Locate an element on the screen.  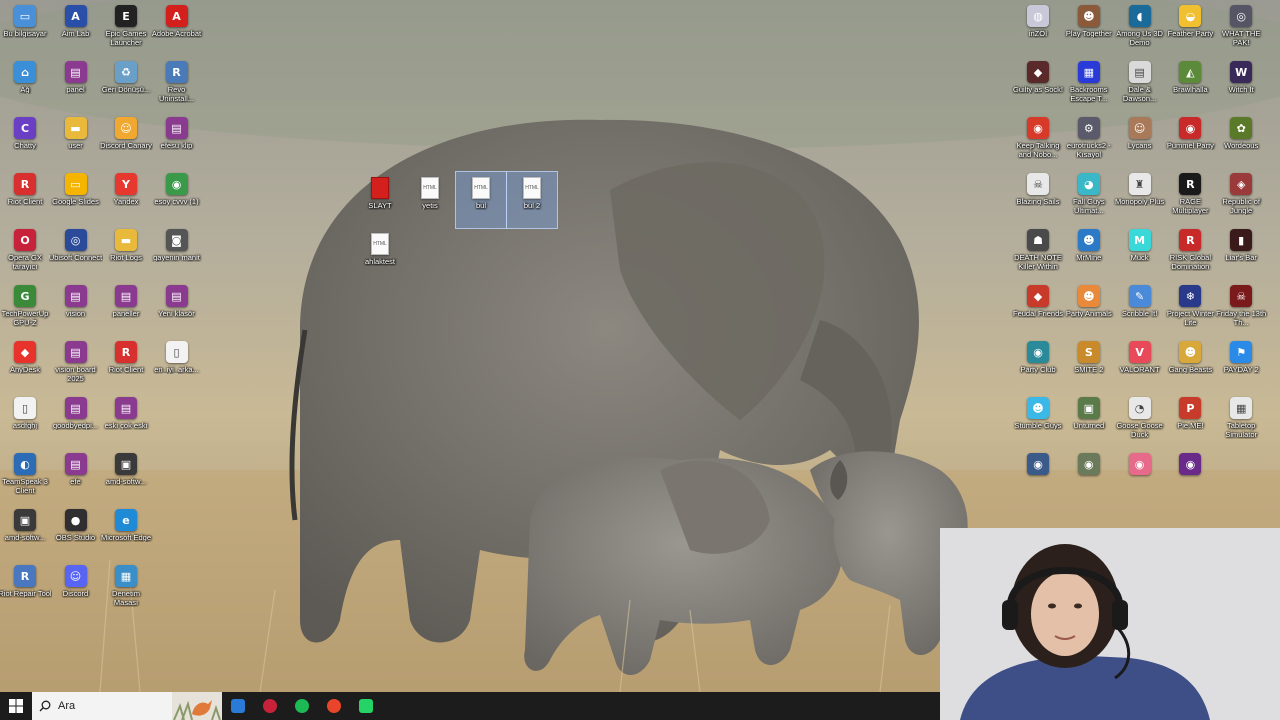
desktop-icon: ▤ eski çok eski is located at coordinates (126, 420).